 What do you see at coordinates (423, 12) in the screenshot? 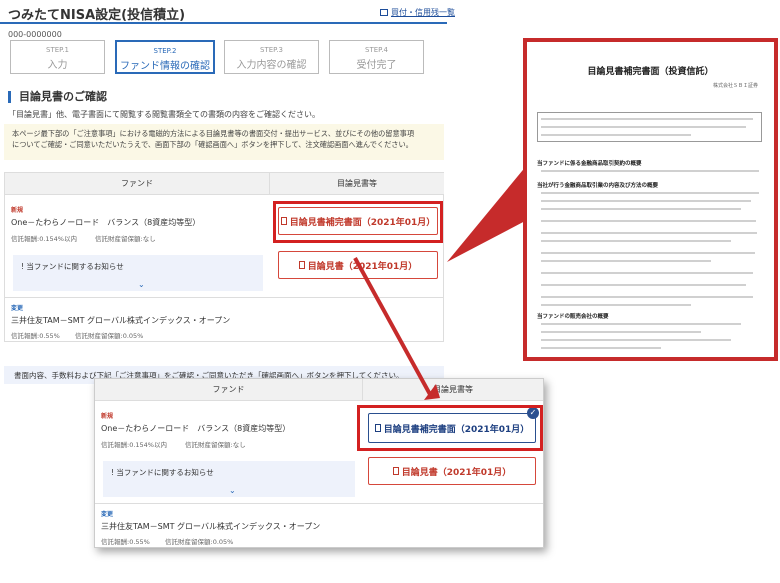
I see `holdings-link-label: 買付・信用残一覧` at bounding box center [423, 12].